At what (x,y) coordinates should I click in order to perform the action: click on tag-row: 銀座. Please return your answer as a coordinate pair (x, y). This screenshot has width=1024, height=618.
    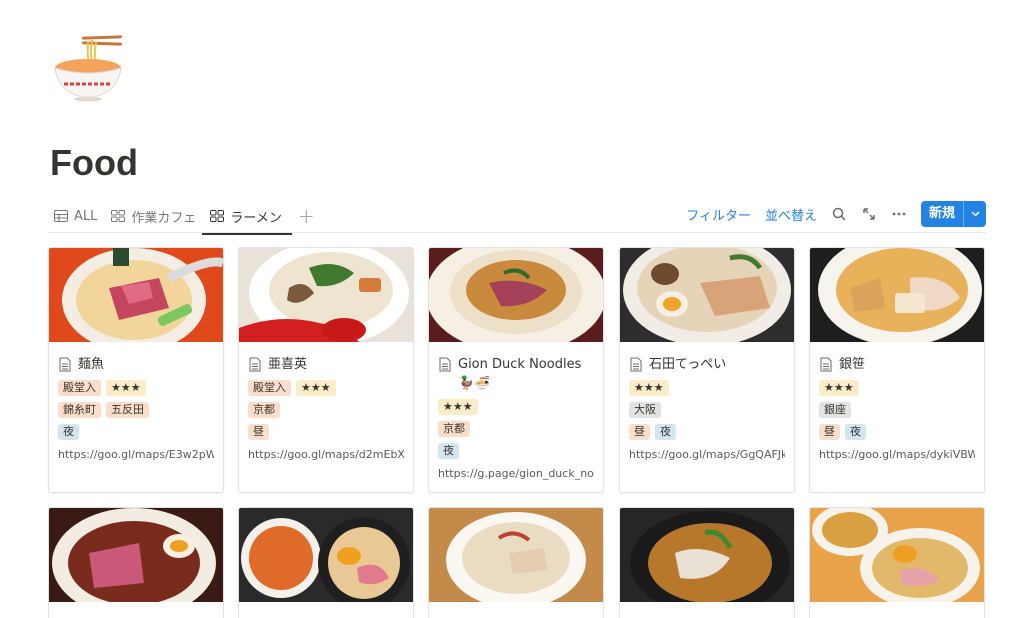
    Looking at the image, I should click on (897, 410).